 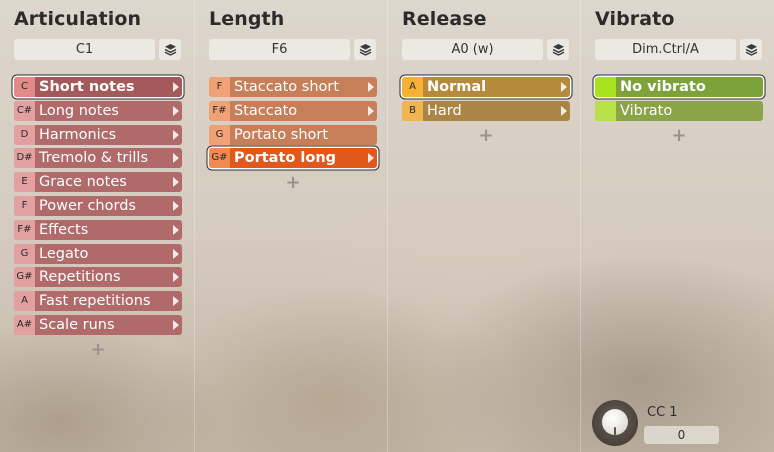 What do you see at coordinates (98, 229) in the screenshot?
I see `articulation-item-effects: F# Effects` at bounding box center [98, 229].